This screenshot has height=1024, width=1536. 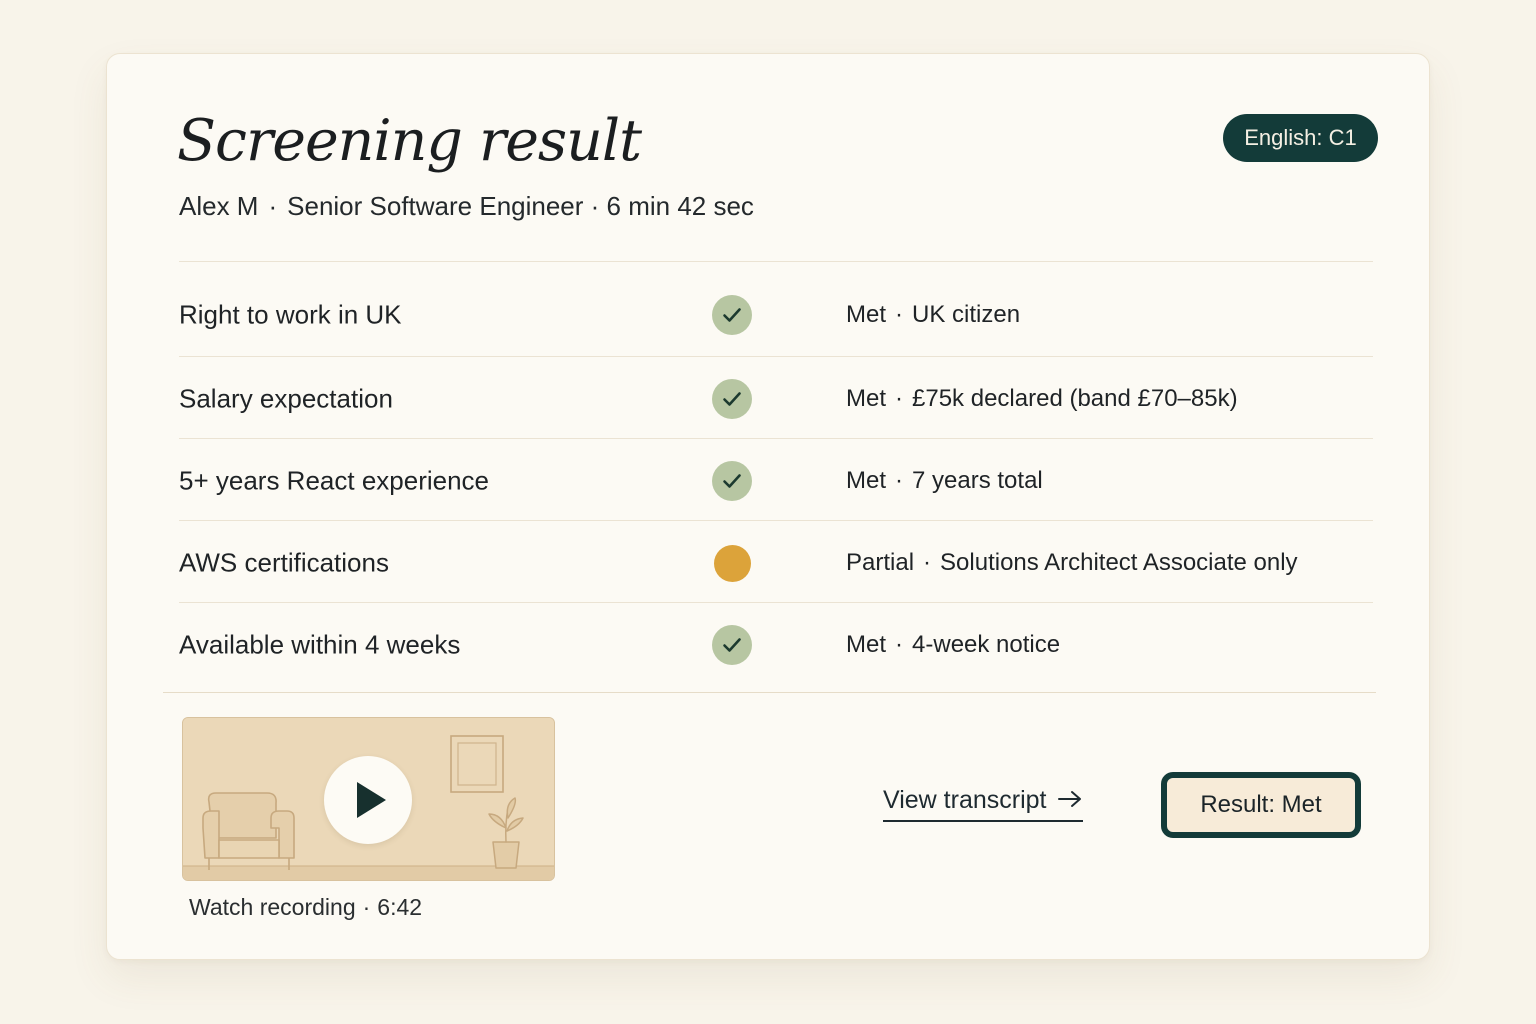 I want to click on criterion-detail-text: £75k declared (band £70–85k), so click(x=1075, y=398).